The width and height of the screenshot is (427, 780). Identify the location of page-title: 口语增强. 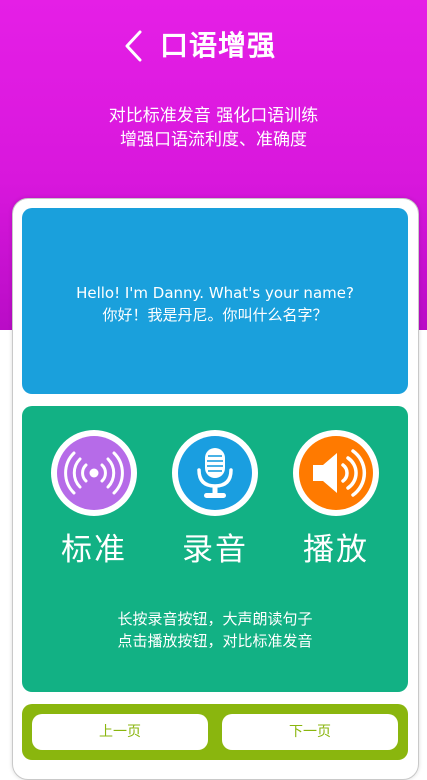
(218, 45).